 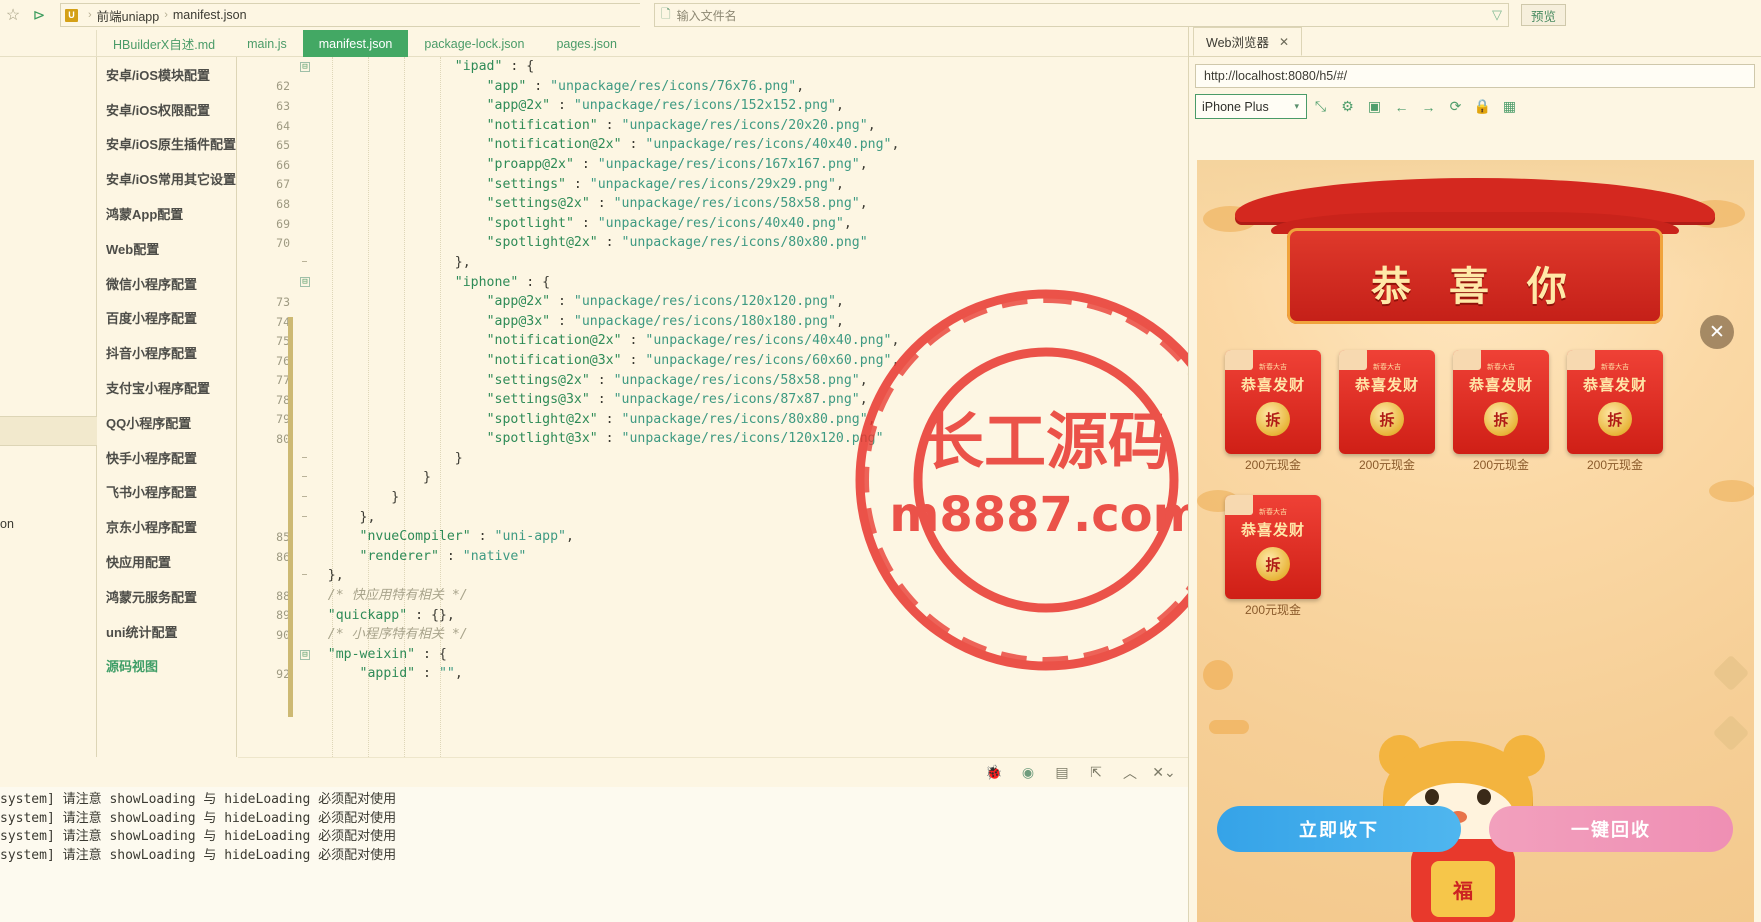 What do you see at coordinates (167, 457) in the screenshot?
I see `sidebar-item-11: 快手小程序配置` at bounding box center [167, 457].